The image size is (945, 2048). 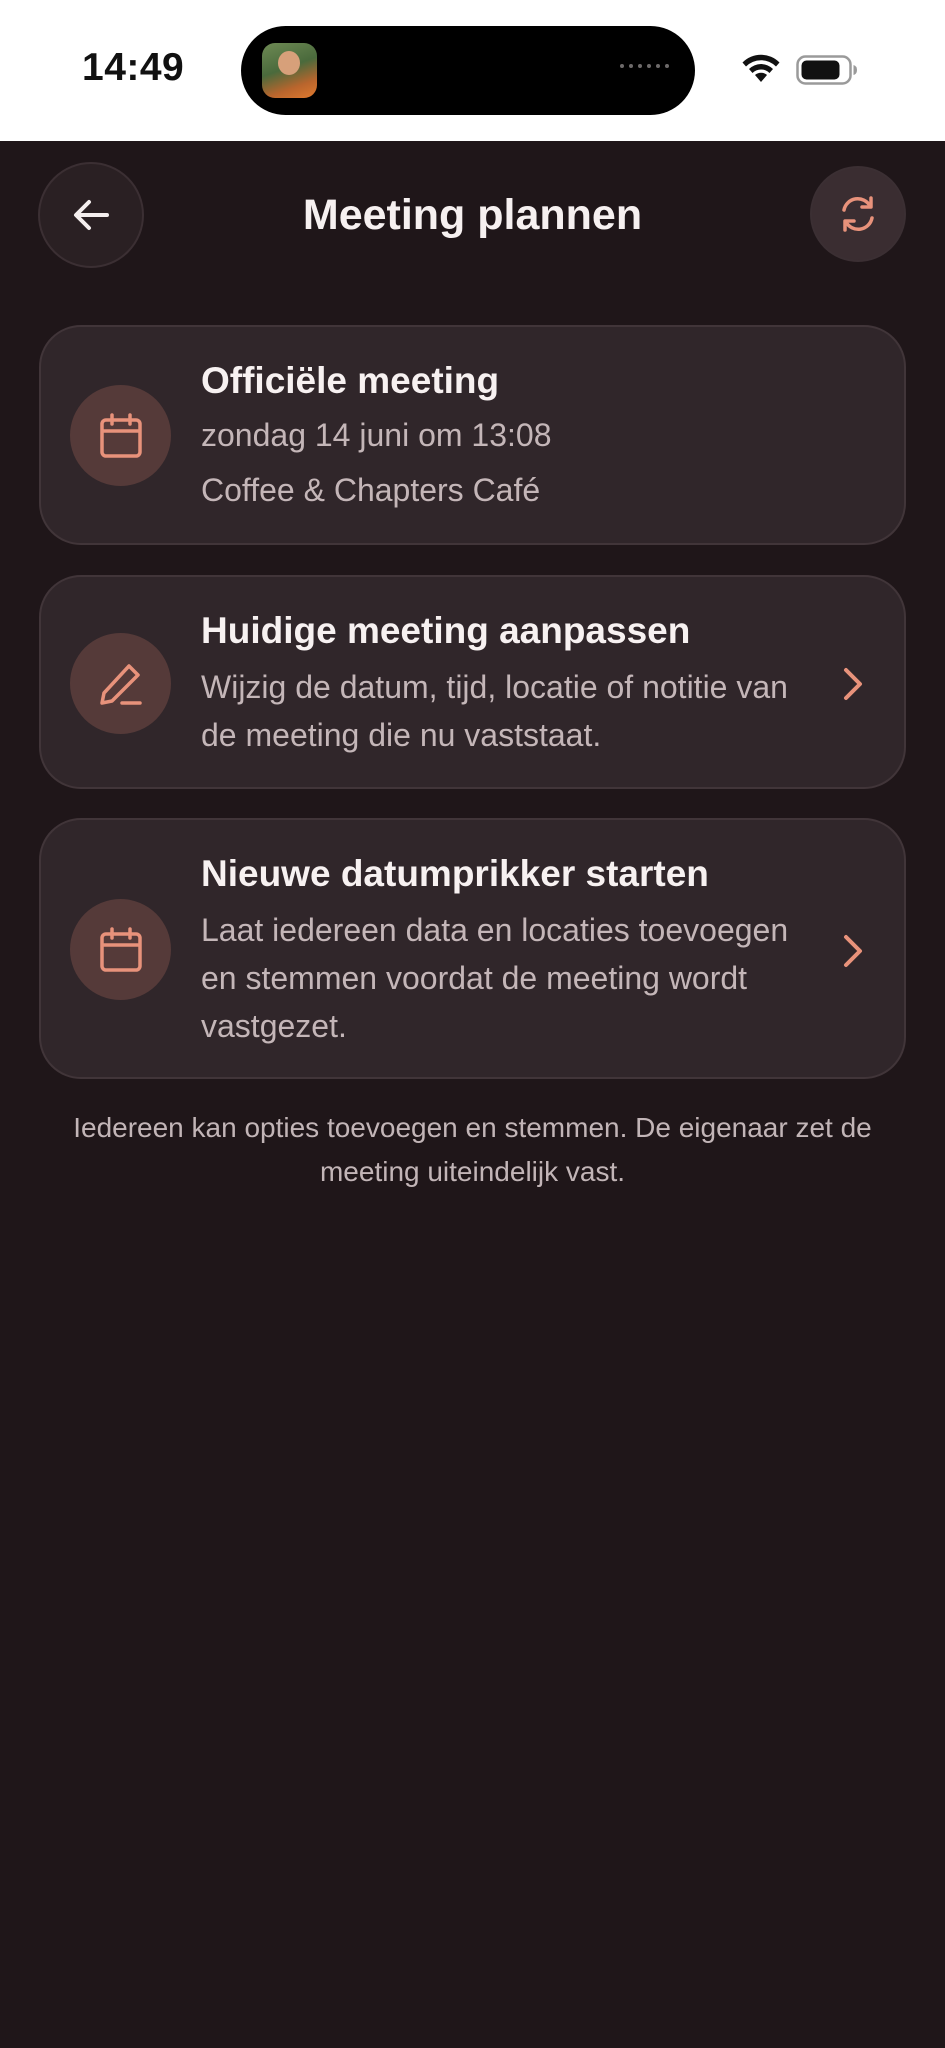 I want to click on official-meeting-title: Officiële meeting, so click(x=350, y=380).